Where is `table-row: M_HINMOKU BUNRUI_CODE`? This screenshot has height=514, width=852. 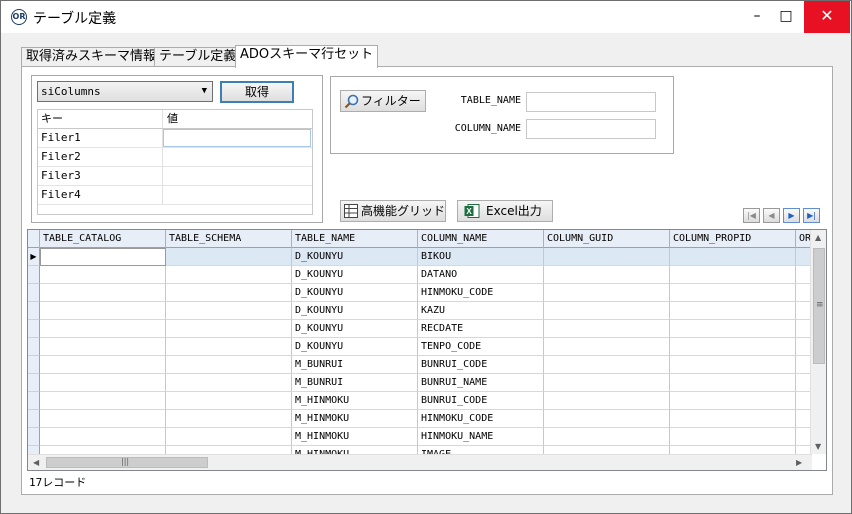 table-row: M_HINMOKU BUNRUI_CODE is located at coordinates (420, 401).